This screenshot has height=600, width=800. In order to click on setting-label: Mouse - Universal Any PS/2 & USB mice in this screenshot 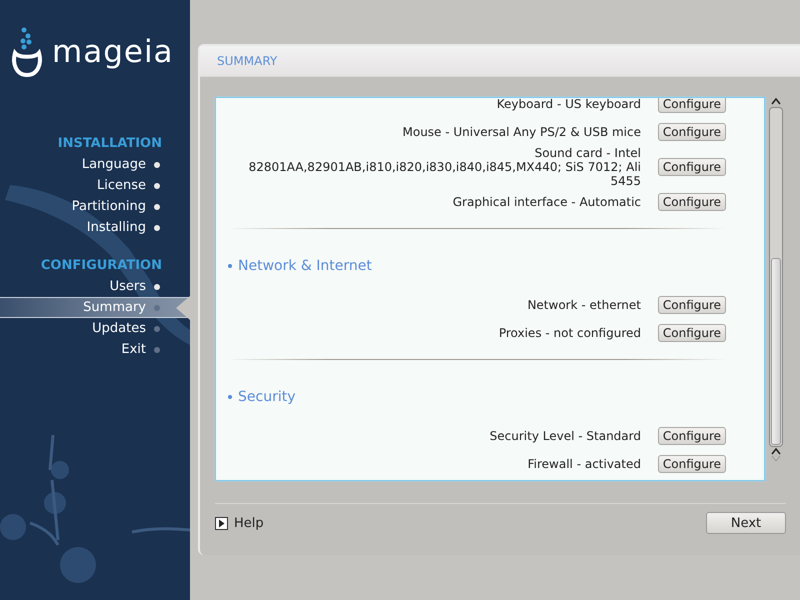, I will do `click(521, 132)`.